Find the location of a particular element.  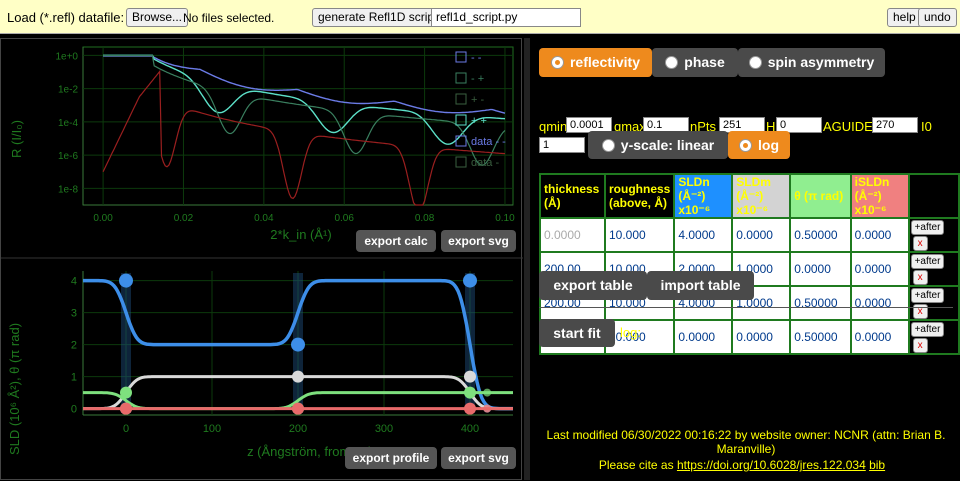

layer-cell: 4.0000 is located at coordinates (703, 235).